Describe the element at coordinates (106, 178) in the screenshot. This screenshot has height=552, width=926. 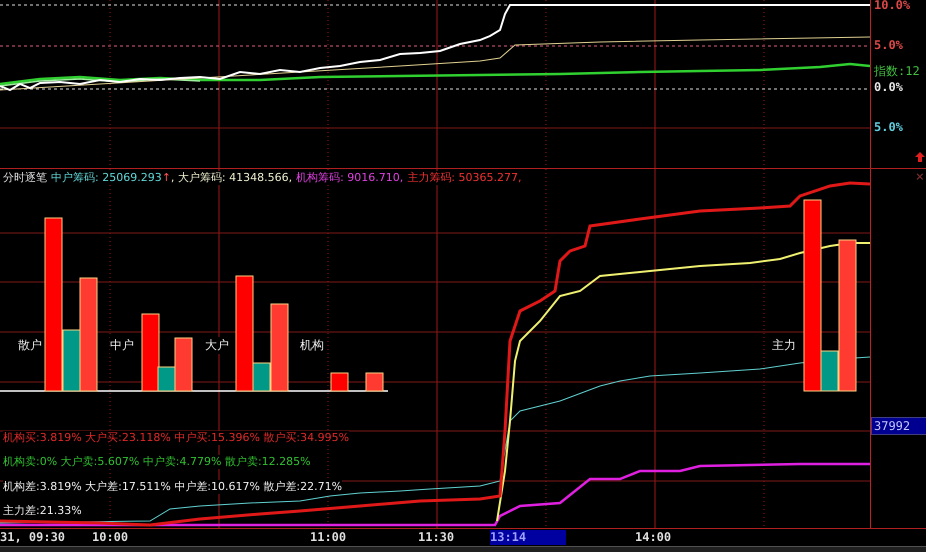
I see `indicator-readout: 中户筹码: 25069.293` at that location.